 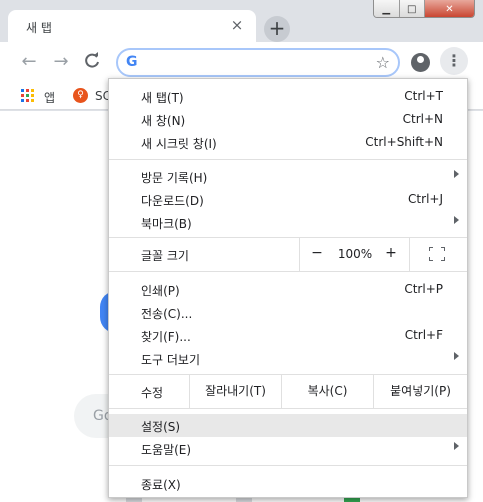 I want to click on menu-item-find: 찾기(F)... Ctrl+F, so click(x=288, y=335).